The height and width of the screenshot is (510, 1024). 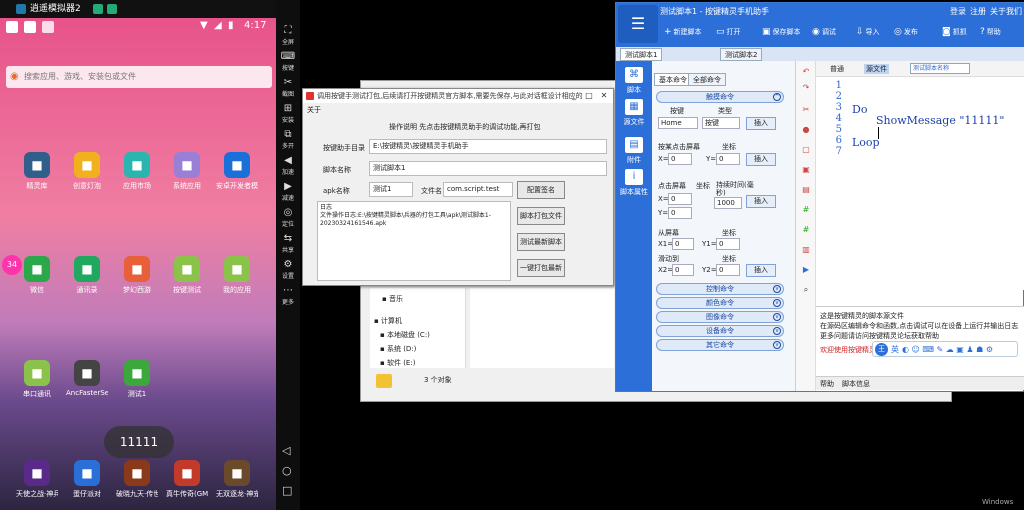 What do you see at coordinates (721, 123) in the screenshot?
I see `type-select: 按键` at bounding box center [721, 123].